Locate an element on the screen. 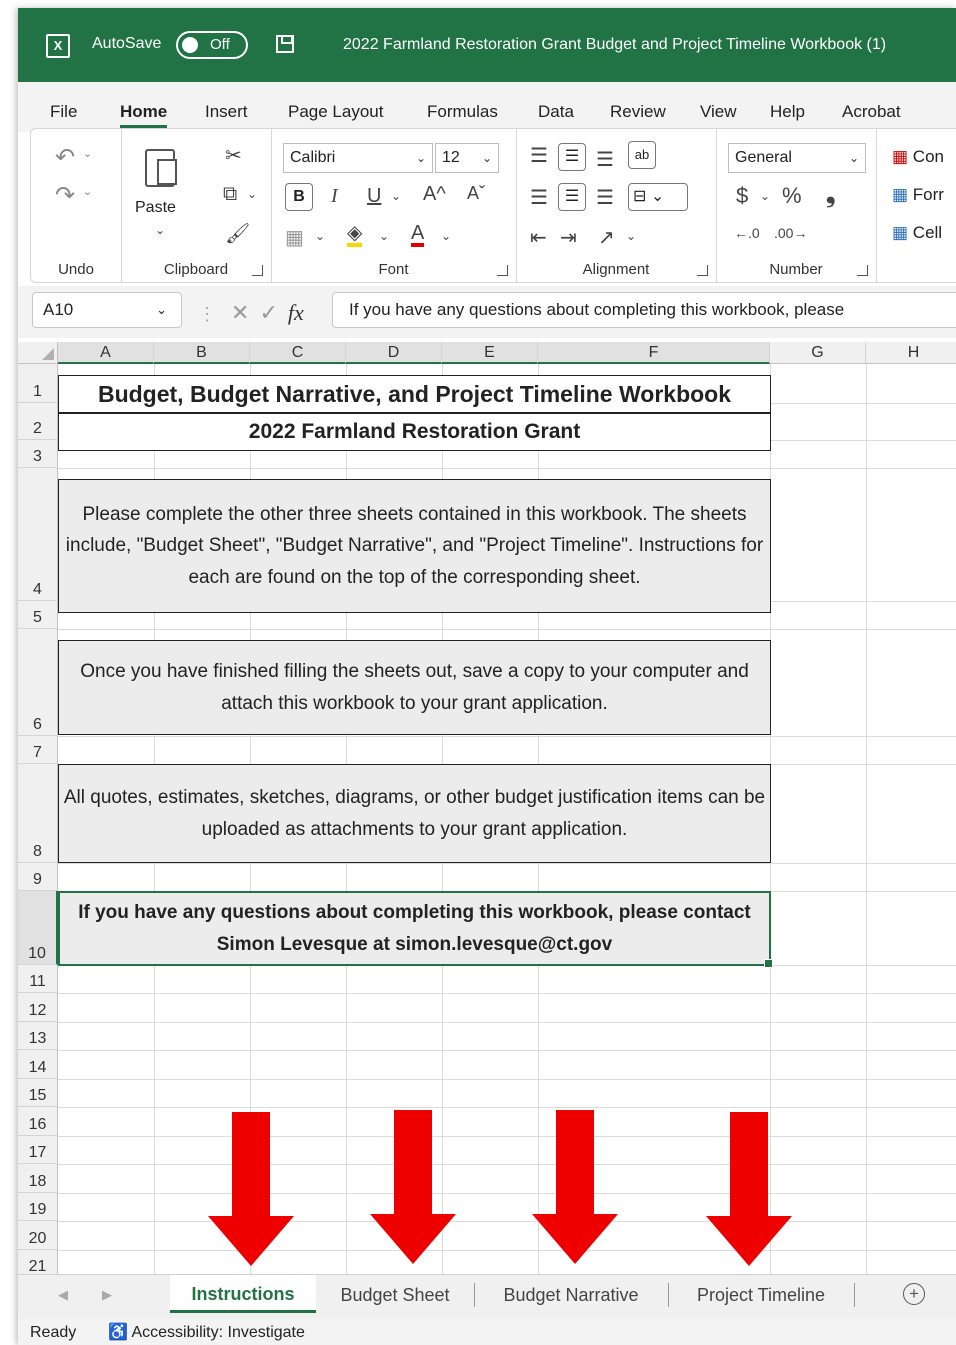 Image resolution: width=956 pixels, height=1345 pixels. row-header: 7 is located at coordinates (38, 750).